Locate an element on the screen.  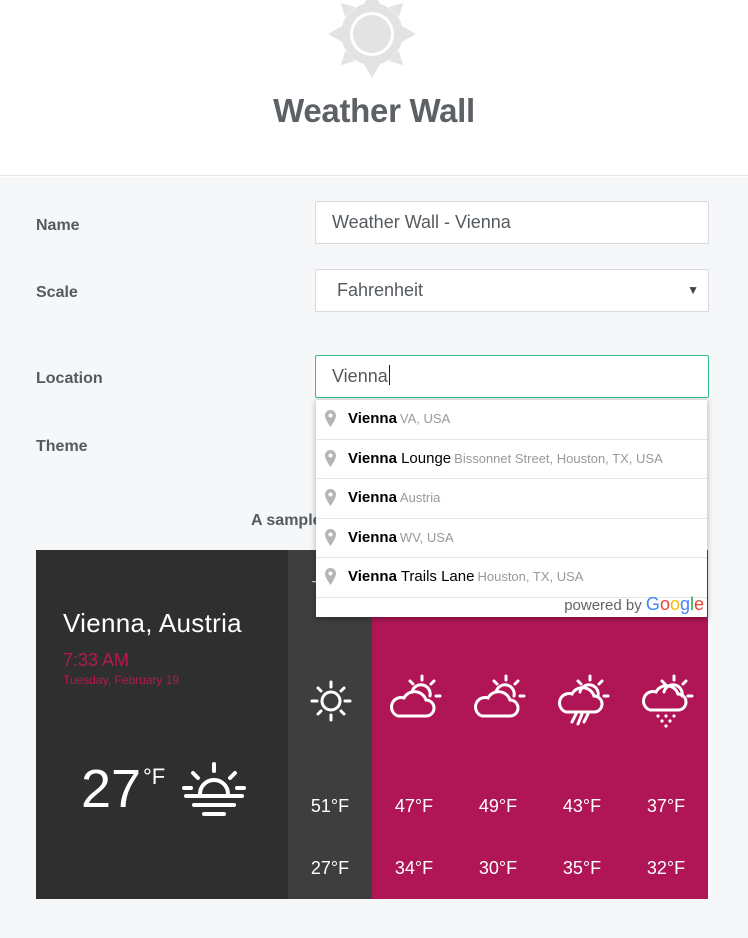
location-input: Vienna is located at coordinates (512, 376).